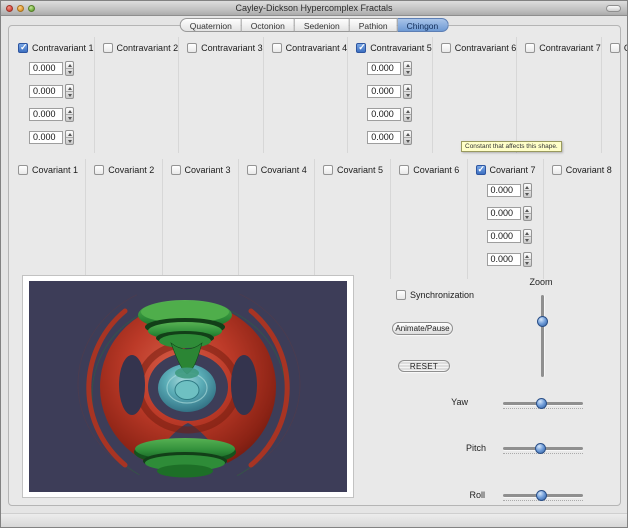 Image resolution: width=628 pixels, height=528 pixels. I want to click on variant-checkbox-row: Covariant 2, so click(127, 170).